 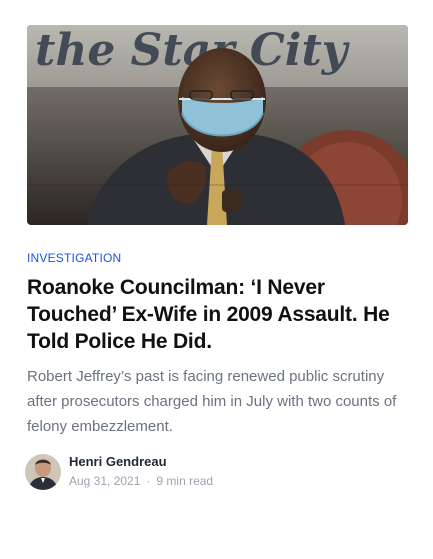 I want to click on byline: Henri Gendreau Aug 31, 2021 · 9 min read, so click(x=119, y=471).